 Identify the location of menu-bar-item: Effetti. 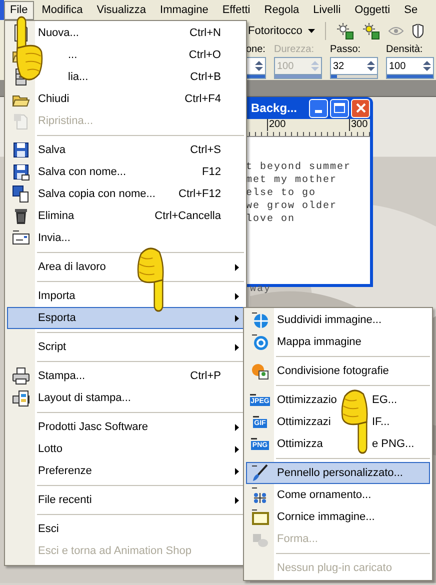
(236, 10).